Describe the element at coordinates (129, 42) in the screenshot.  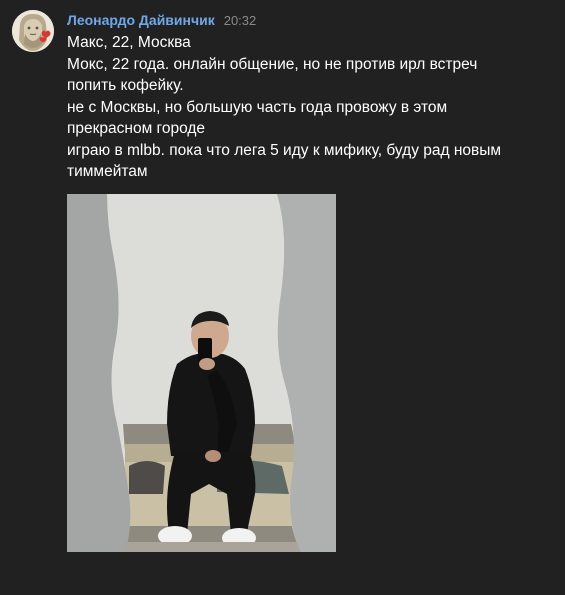
I see `message-line: Макс, 22, Москва` at that location.